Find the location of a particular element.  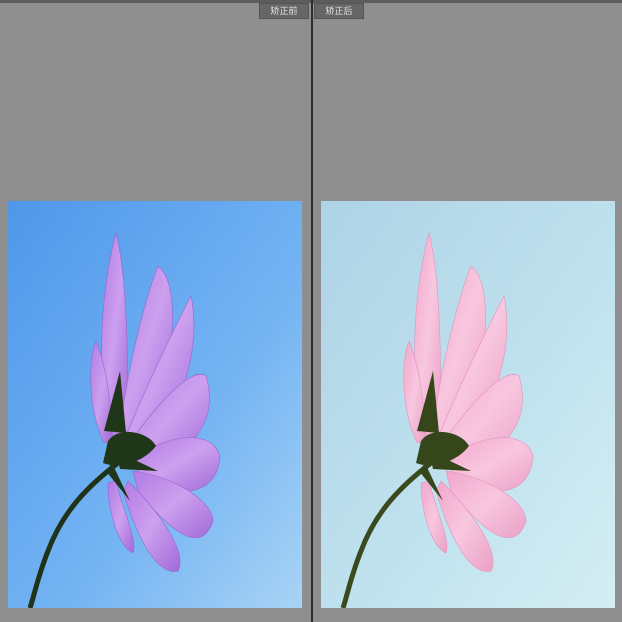

tab-after-correction: 矫正后 is located at coordinates (339, 11).